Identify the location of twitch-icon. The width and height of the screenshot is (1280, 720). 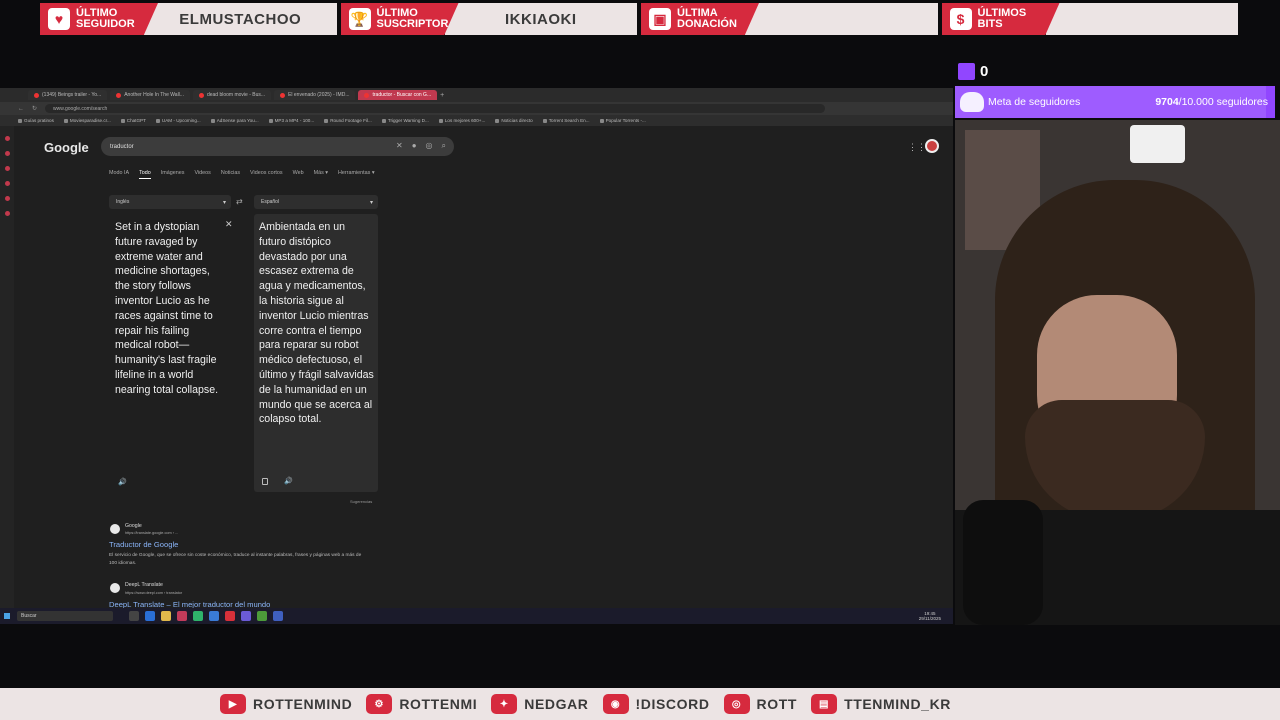
(966, 71).